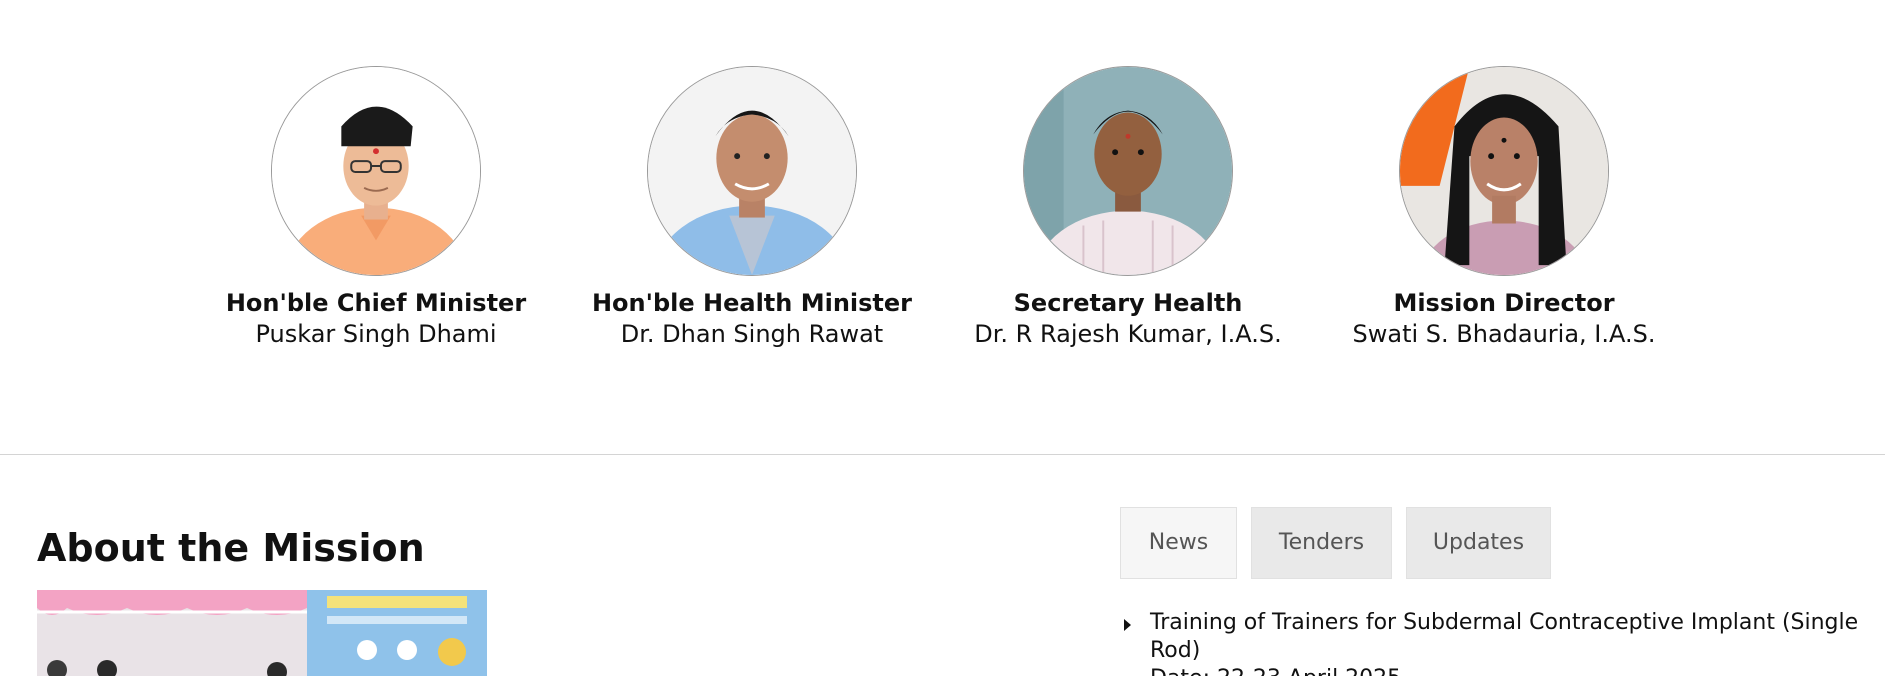  What do you see at coordinates (1504, 303) in the screenshot?
I see `leader-role: Mission Director` at bounding box center [1504, 303].